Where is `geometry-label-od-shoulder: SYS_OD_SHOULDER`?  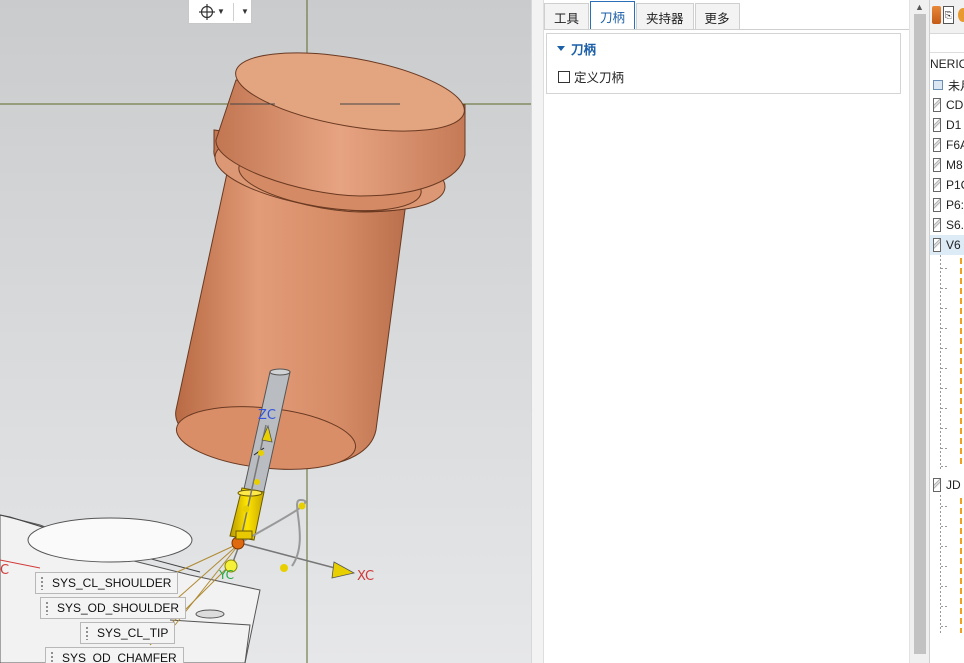 geometry-label-od-shoulder: SYS_OD_SHOULDER is located at coordinates (113, 608).